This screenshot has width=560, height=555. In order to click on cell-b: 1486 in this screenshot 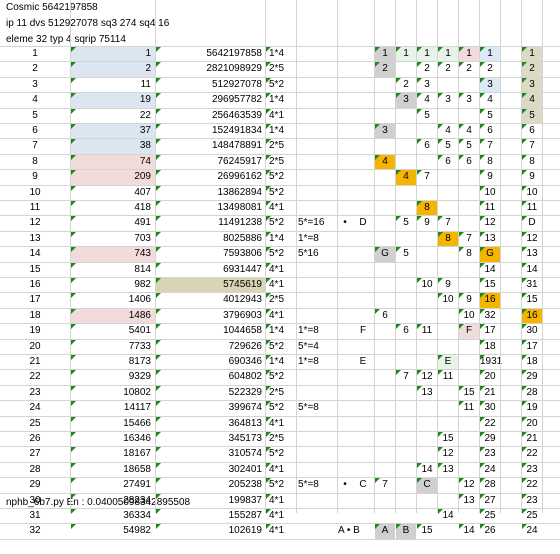, I will do `click(113, 315)`.